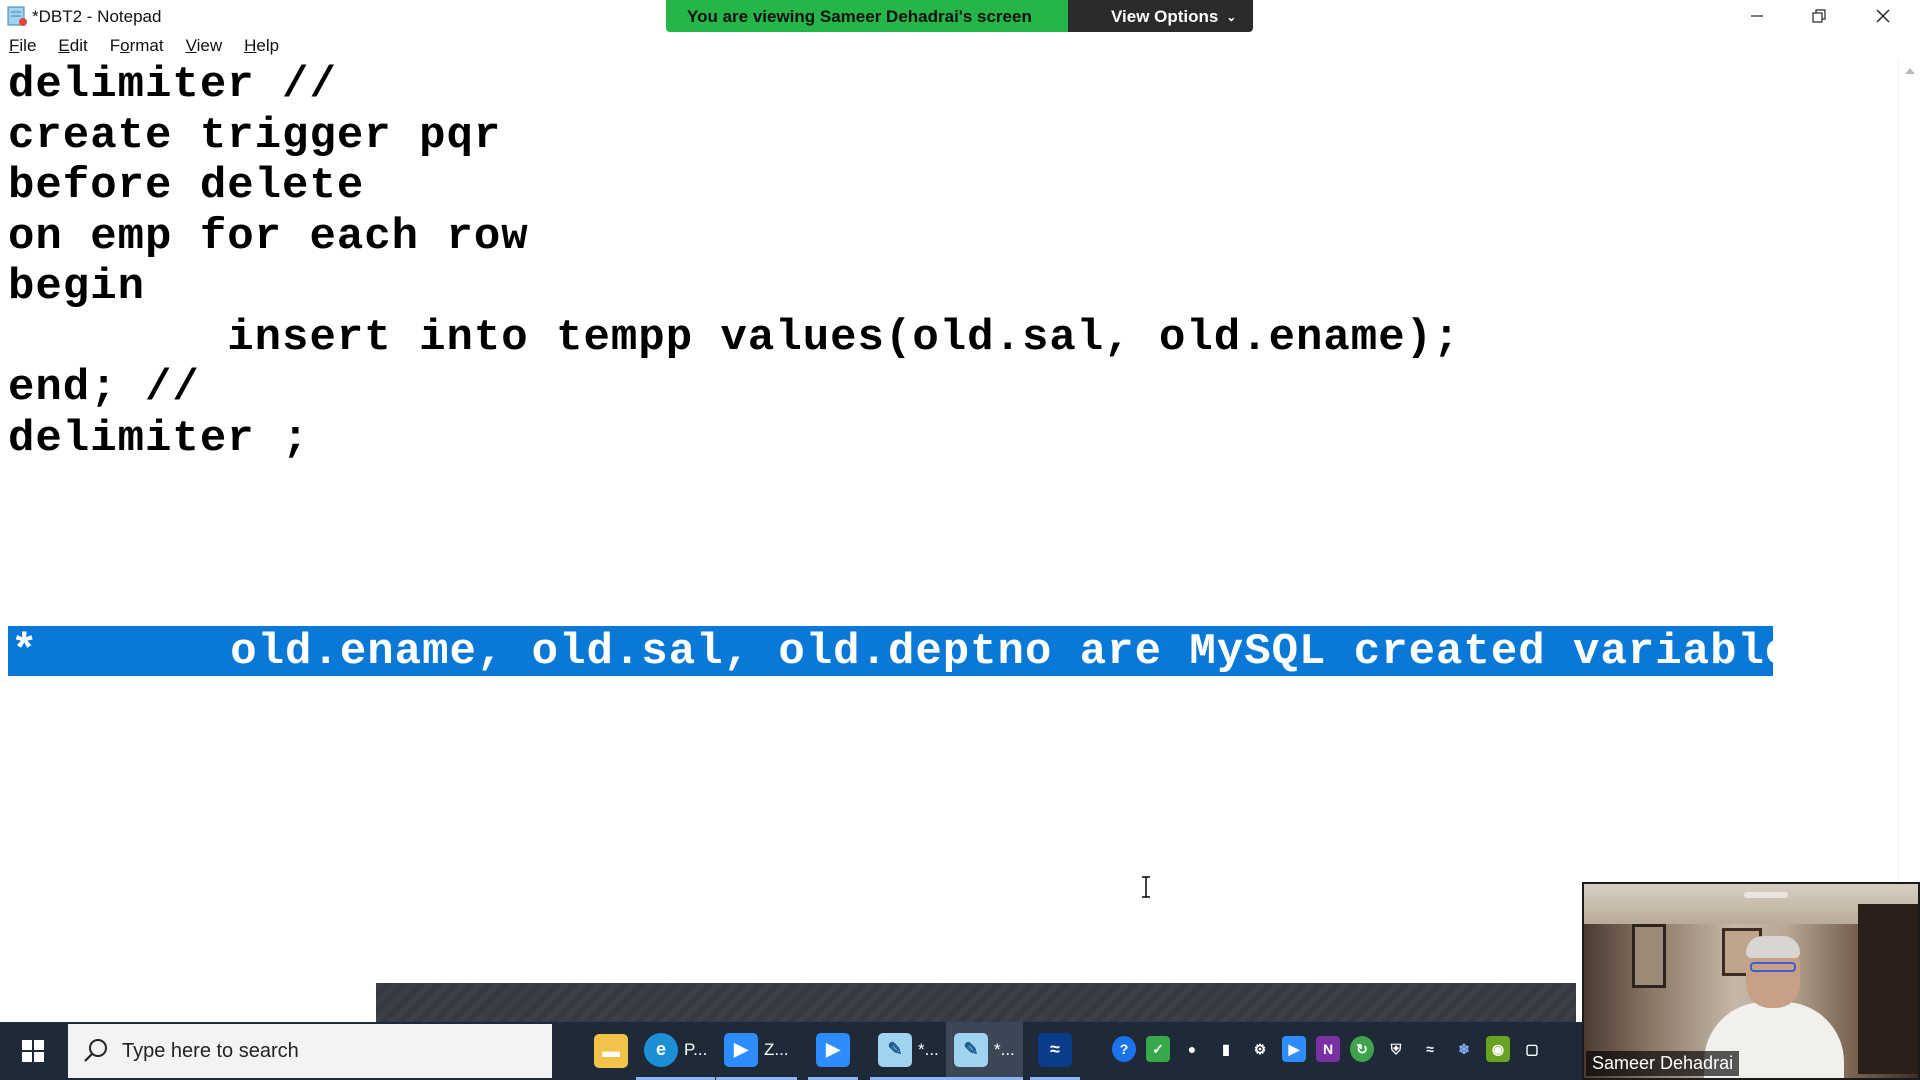 The height and width of the screenshot is (1080, 1920). Describe the element at coordinates (661, 1049) in the screenshot. I see `edge-icon: e` at that location.